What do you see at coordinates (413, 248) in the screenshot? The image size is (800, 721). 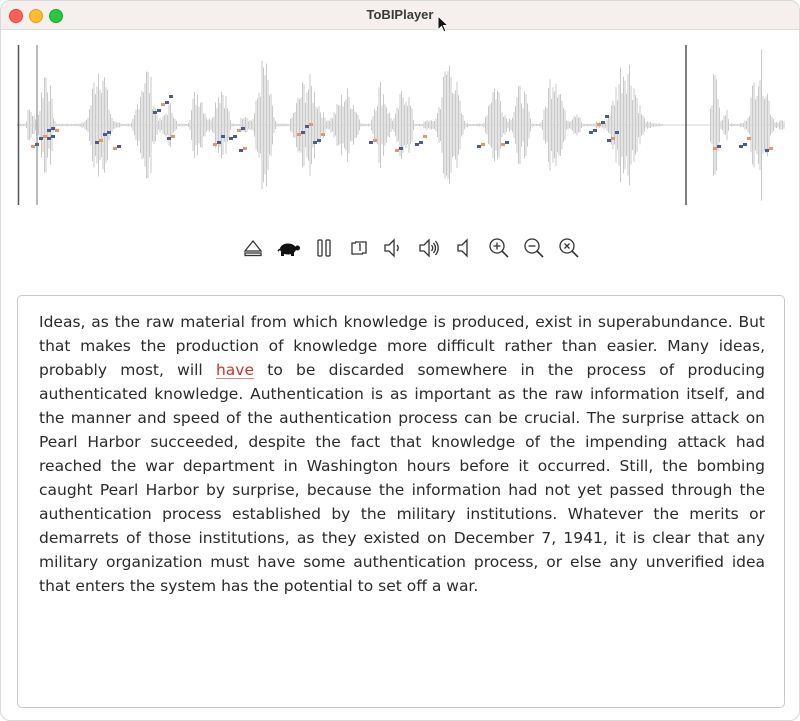 I see `playback-toolbar` at bounding box center [413, 248].